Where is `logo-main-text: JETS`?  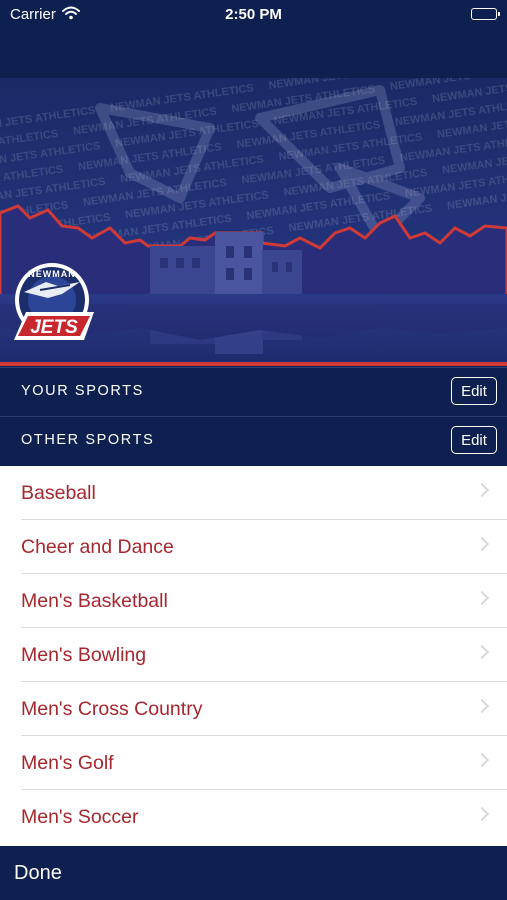 logo-main-text: JETS is located at coordinates (54, 327).